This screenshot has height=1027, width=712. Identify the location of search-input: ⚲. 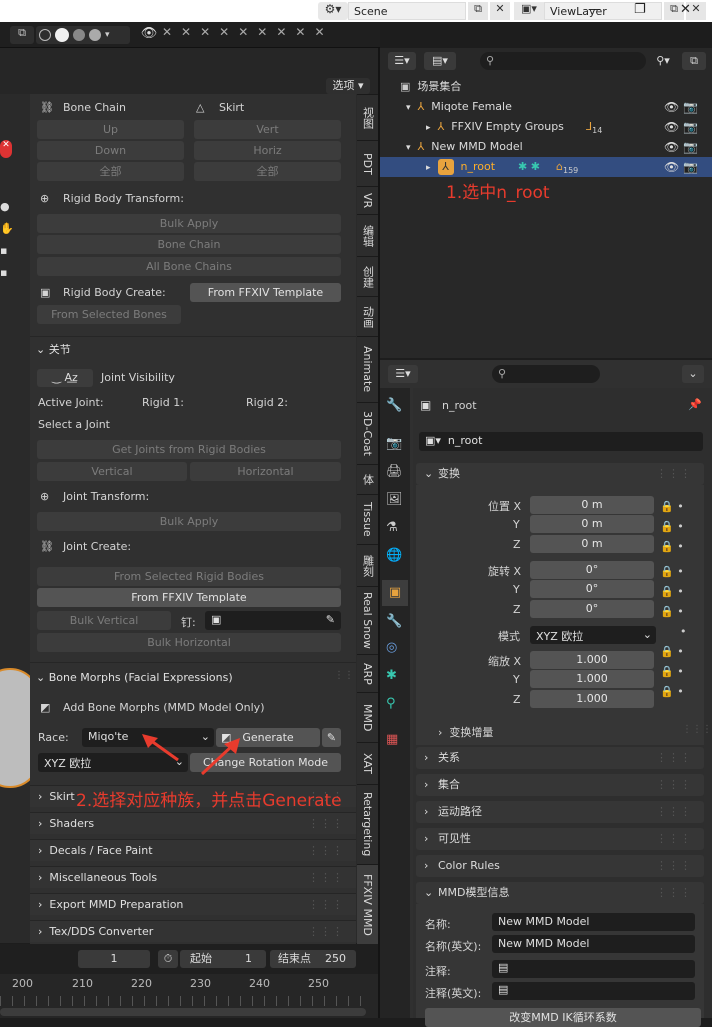
(546, 374).